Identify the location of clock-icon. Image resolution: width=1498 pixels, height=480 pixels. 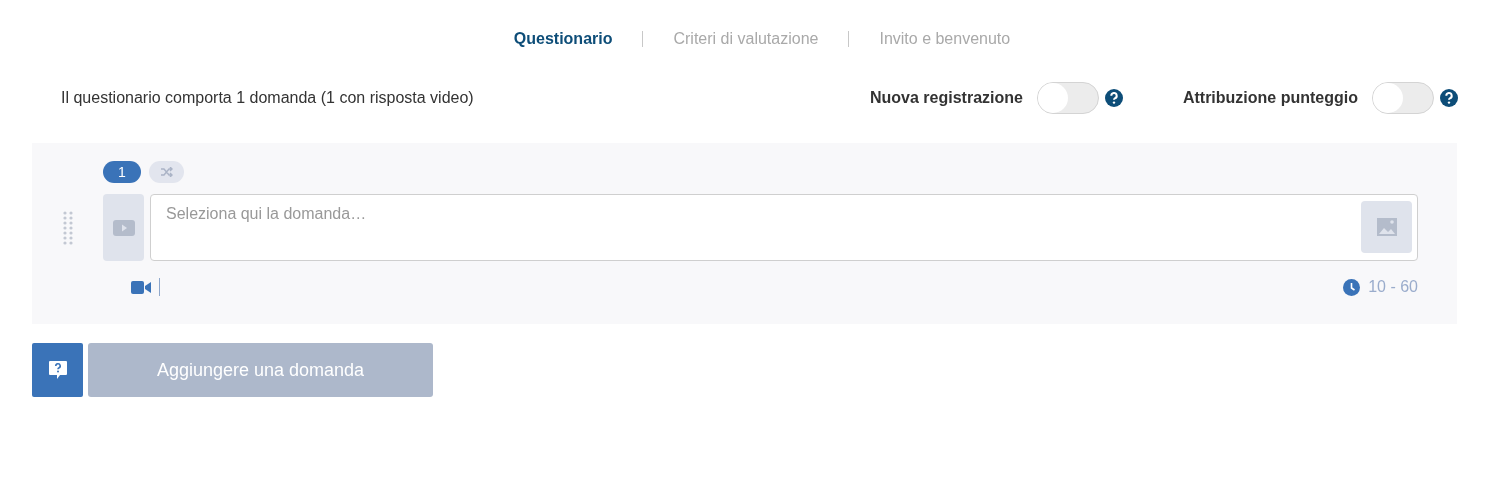
(1352, 287).